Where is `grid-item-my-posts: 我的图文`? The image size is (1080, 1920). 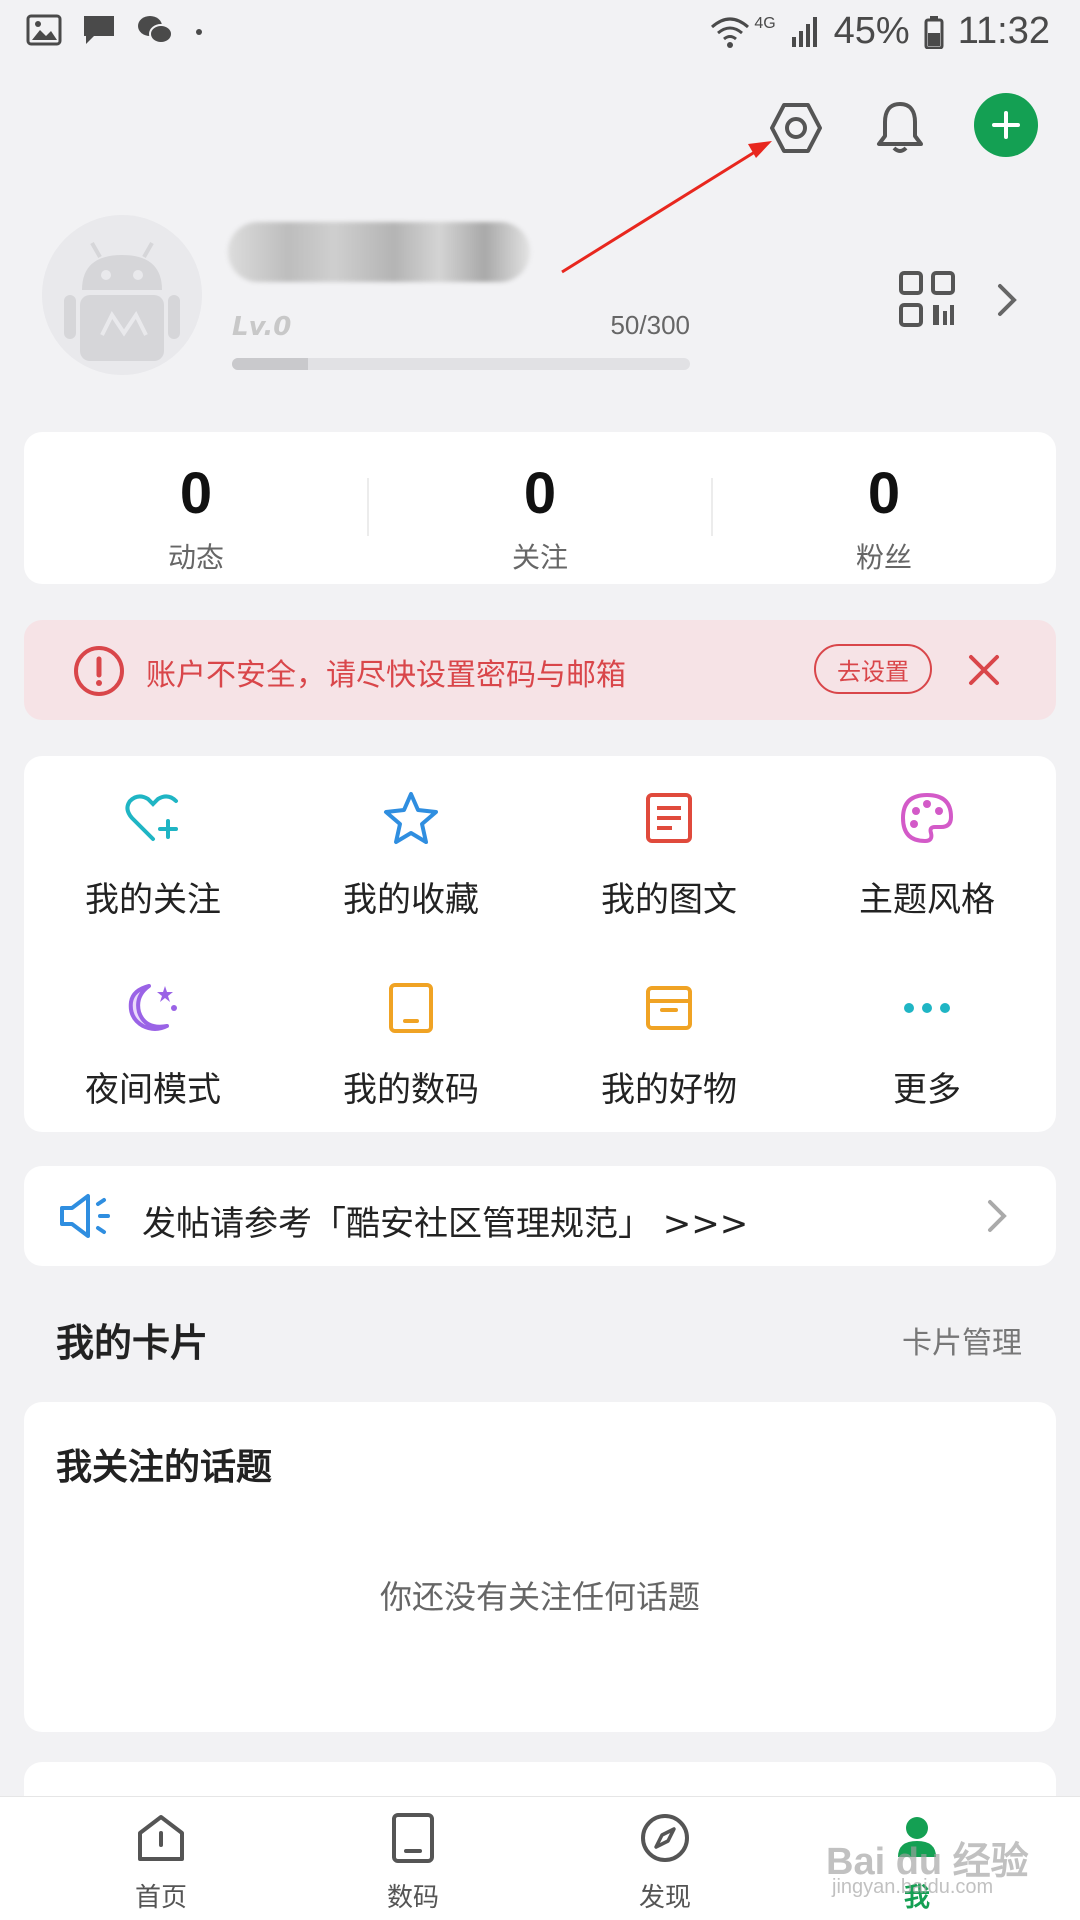
grid-item-my-posts: 我的图文 is located at coordinates (669, 838).